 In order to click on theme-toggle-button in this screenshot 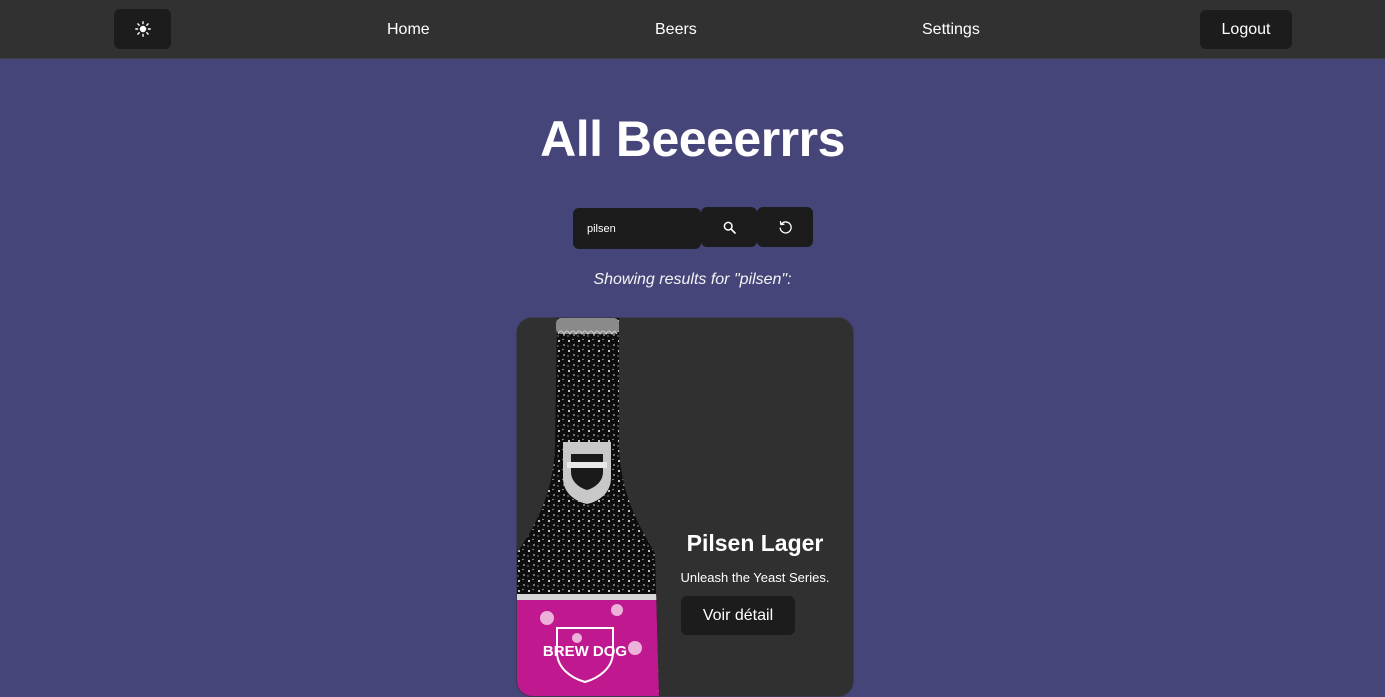, I will do `click(142, 29)`.